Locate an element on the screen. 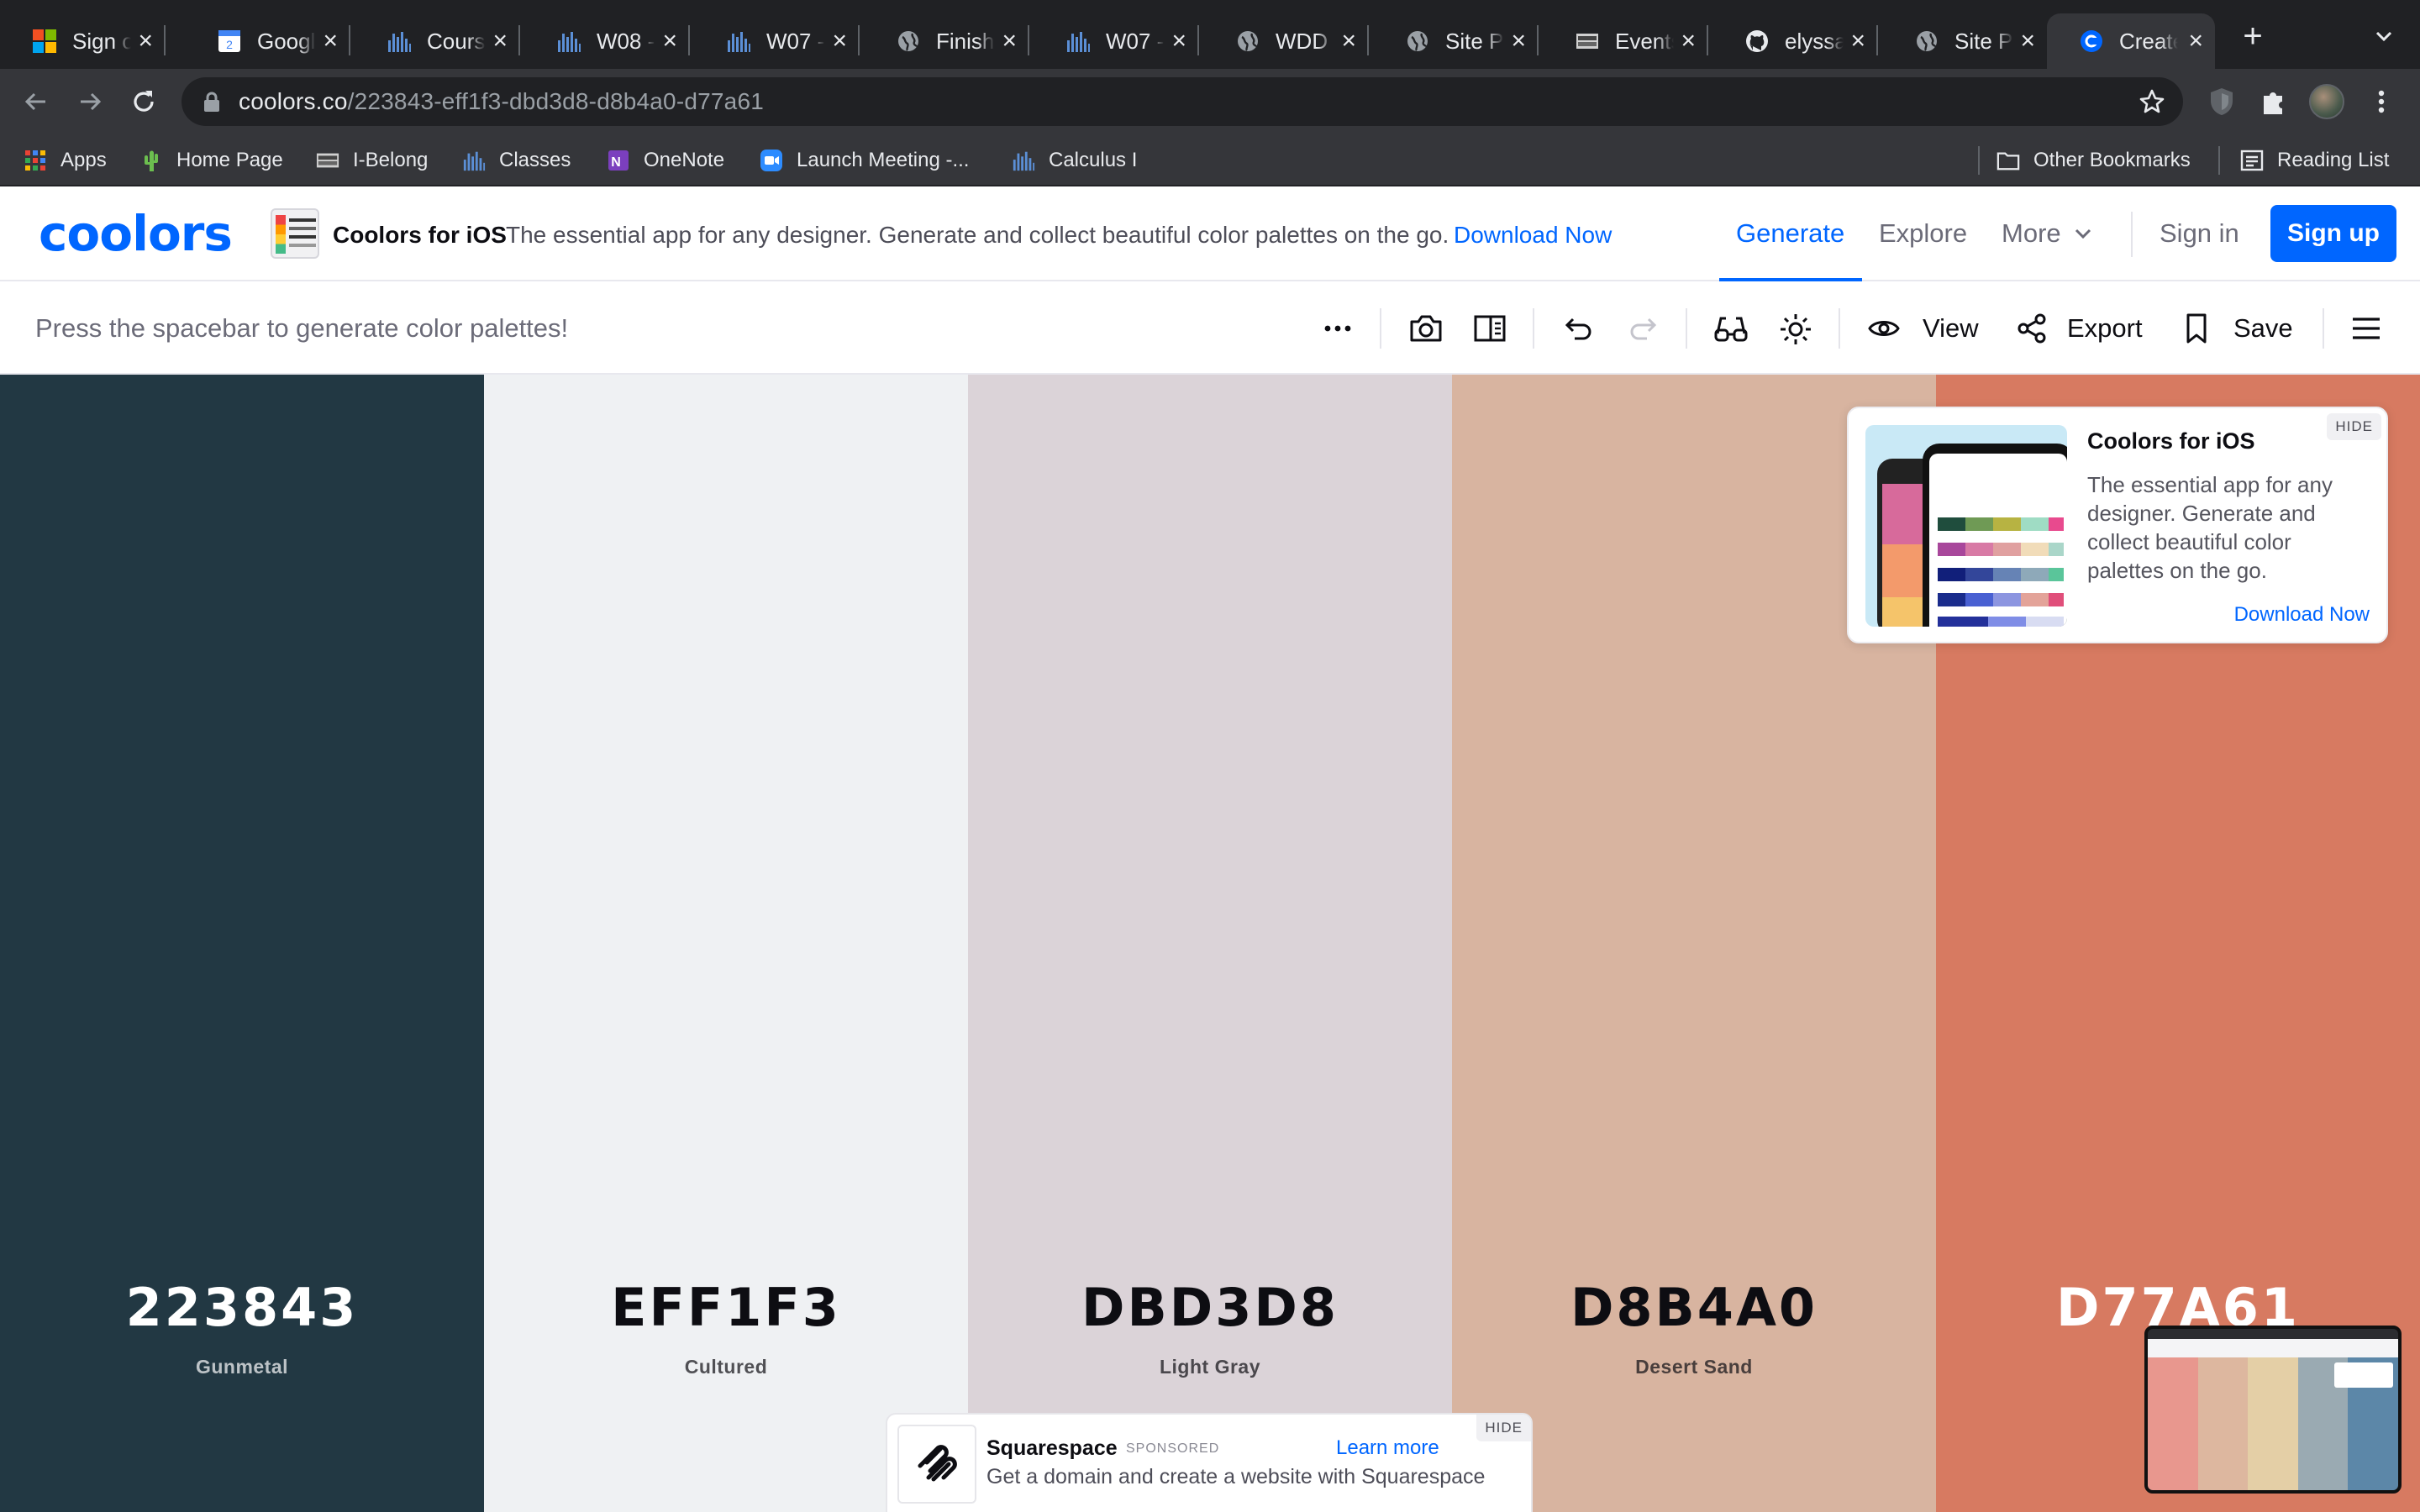 This screenshot has width=2420, height=1512. cactus-icon is located at coordinates (151, 160).